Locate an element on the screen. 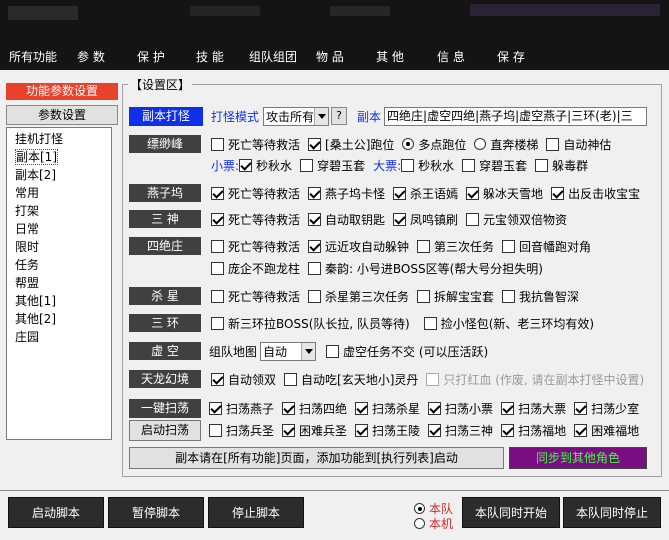  team-stop-button: 本队同时停止 is located at coordinates (612, 512).